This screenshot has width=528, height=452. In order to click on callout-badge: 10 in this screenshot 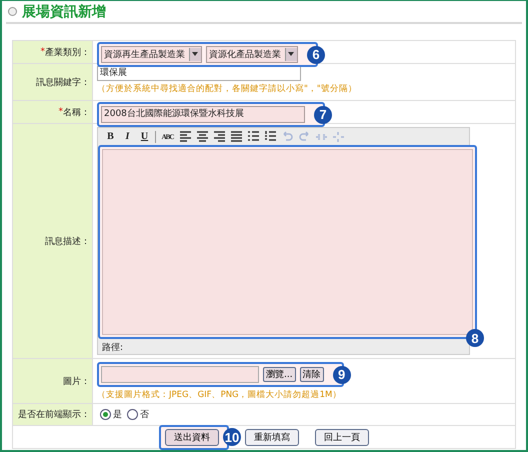, I will do `click(232, 437)`.